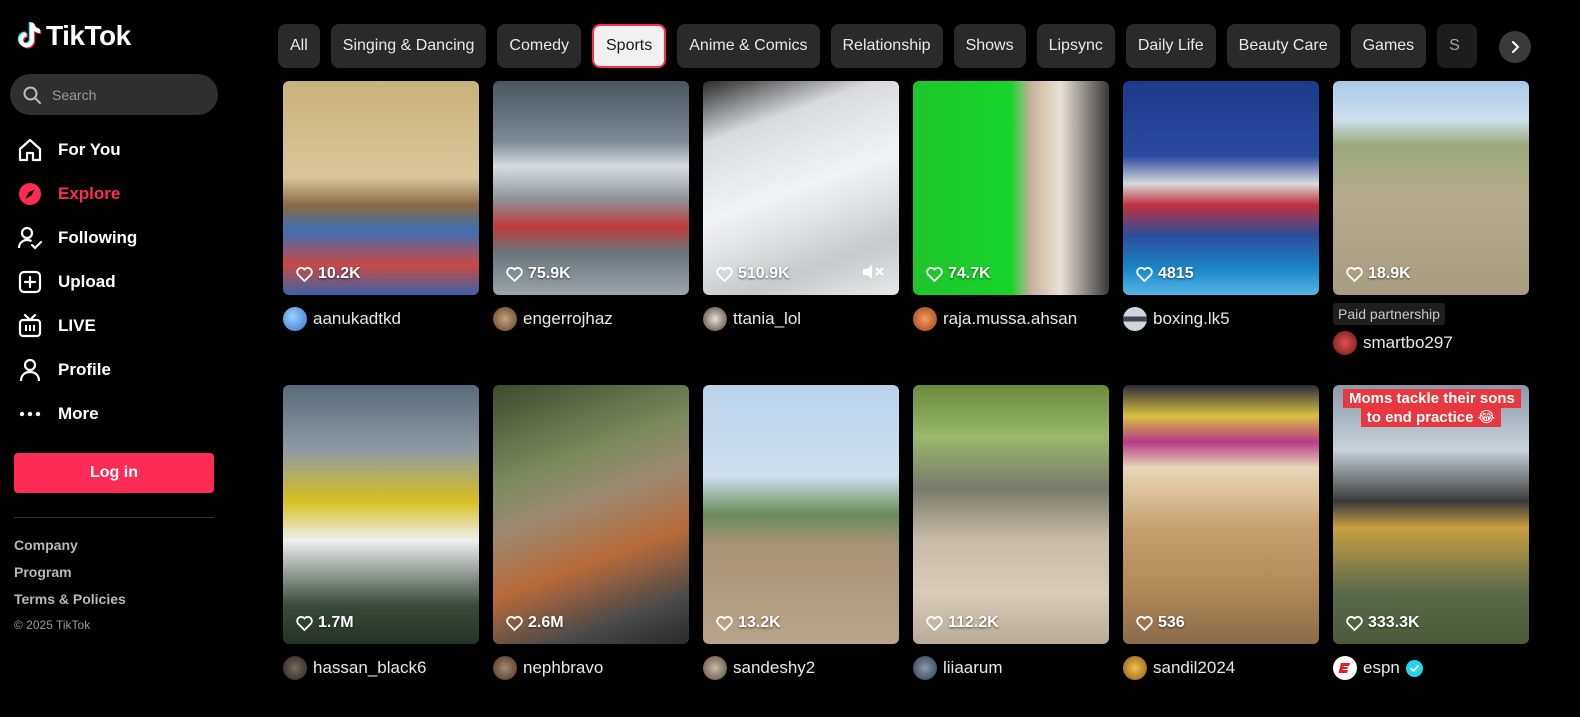 The height and width of the screenshot is (717, 1580). I want to click on more-dots-icon, so click(30, 414).